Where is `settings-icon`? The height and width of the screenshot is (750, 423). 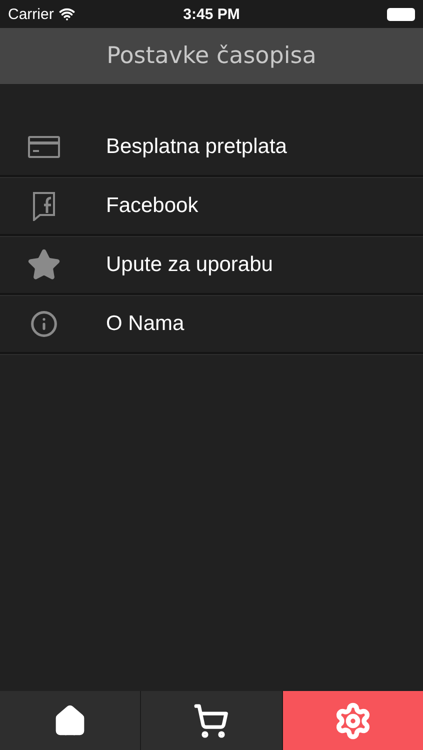 settings-icon is located at coordinates (353, 721).